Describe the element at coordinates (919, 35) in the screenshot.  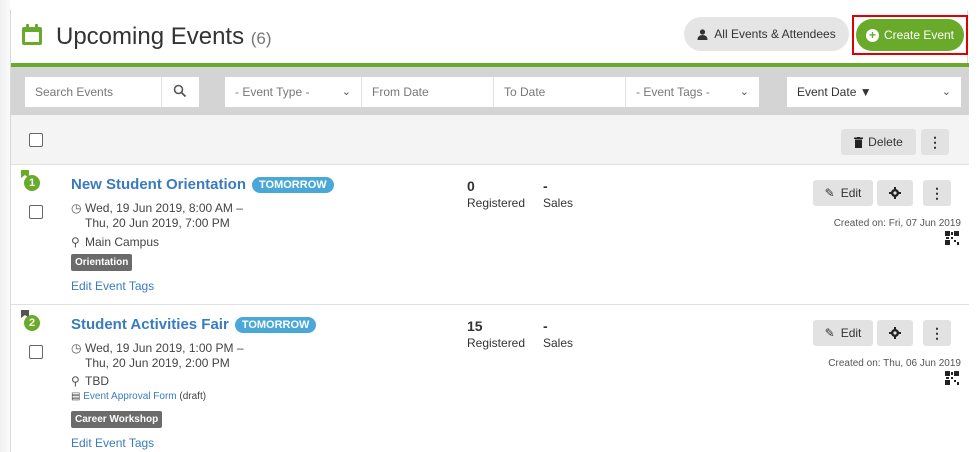
I see `create-event-label: Create Event` at that location.